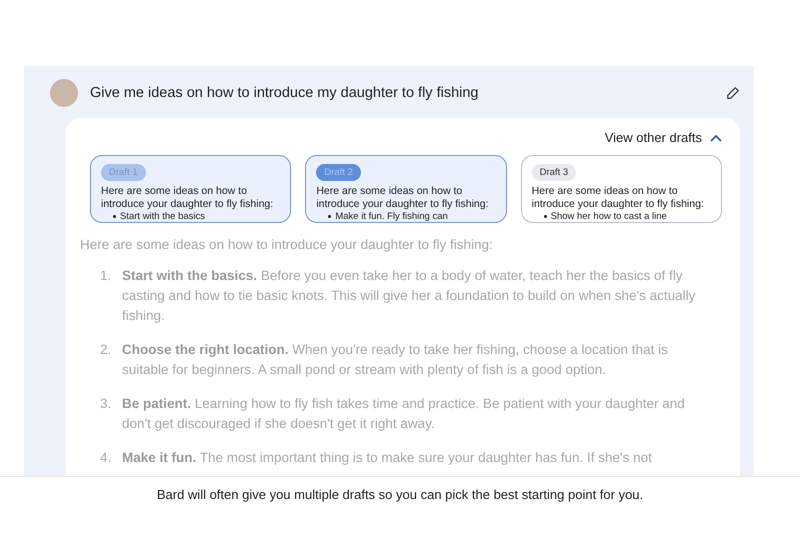 The width and height of the screenshot is (800, 560). What do you see at coordinates (106, 458) in the screenshot?
I see `list-number: 4.` at bounding box center [106, 458].